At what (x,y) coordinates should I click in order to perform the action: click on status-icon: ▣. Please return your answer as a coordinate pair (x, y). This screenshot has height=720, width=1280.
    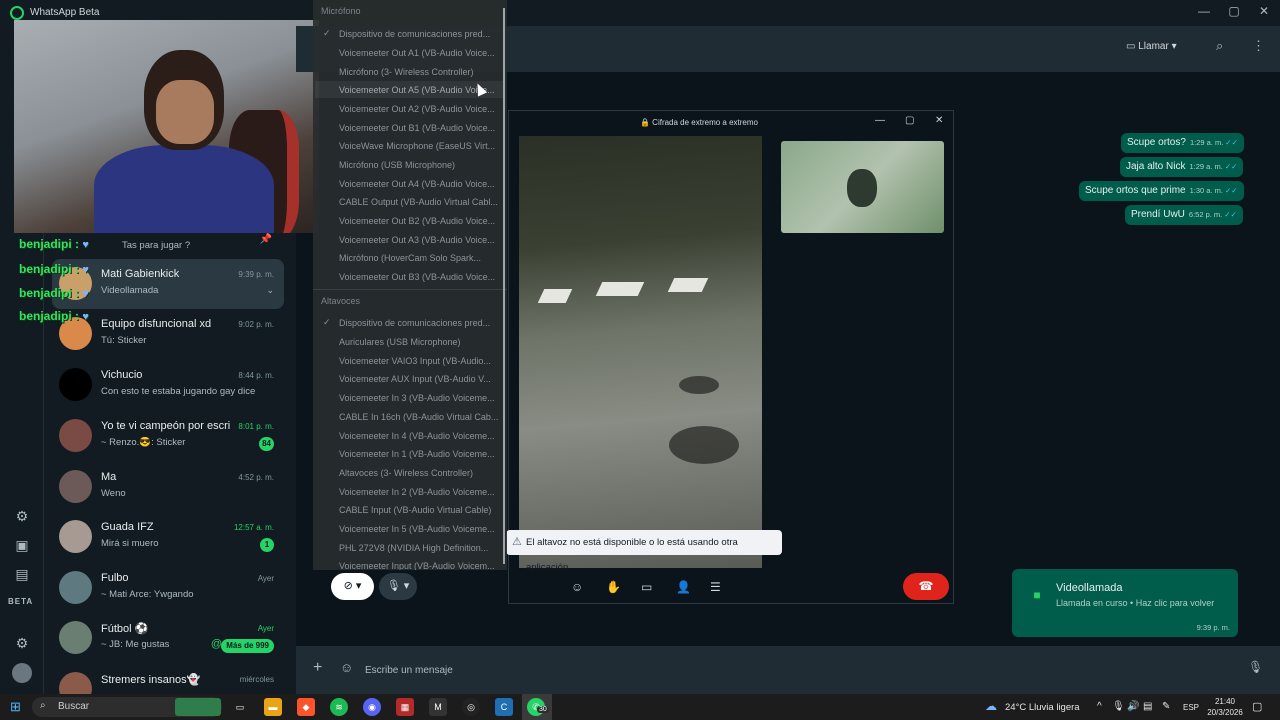
    Looking at the image, I should click on (22, 545).